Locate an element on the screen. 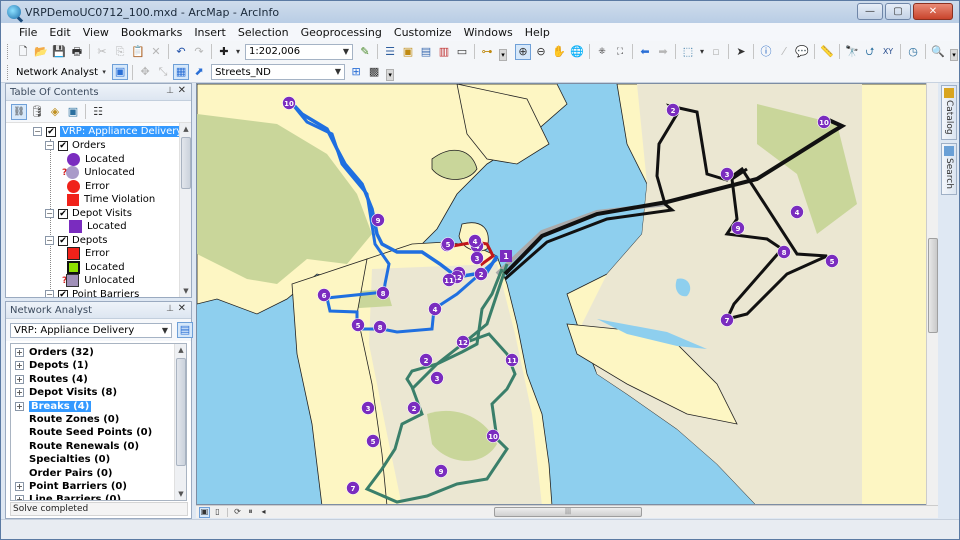 This screenshot has height=540, width=960. menu-help: Help is located at coordinates (537, 32).